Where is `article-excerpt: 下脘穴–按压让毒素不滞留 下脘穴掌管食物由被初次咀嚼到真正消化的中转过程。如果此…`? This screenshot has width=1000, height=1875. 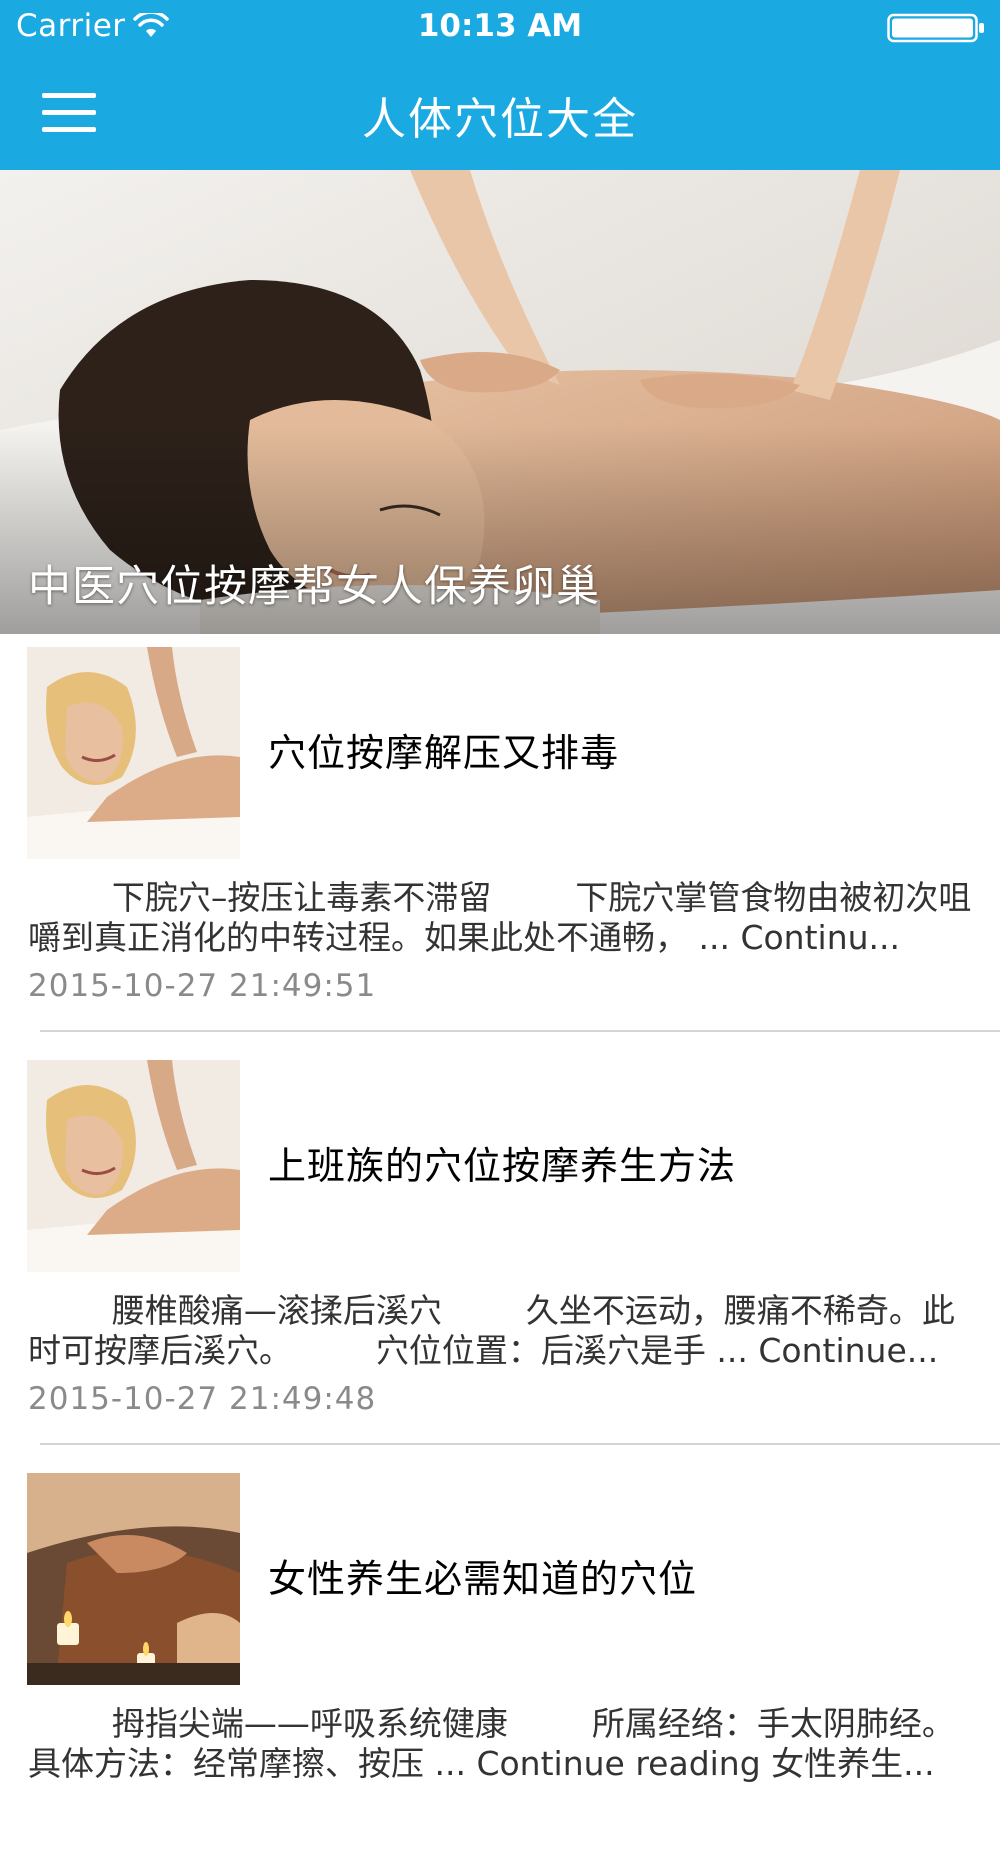 article-excerpt: 下脘穴–按压让毒素不滞留 下脘穴掌管食物由被初次咀嚼到真正消化的中转过程。如果此… is located at coordinates (500, 917).